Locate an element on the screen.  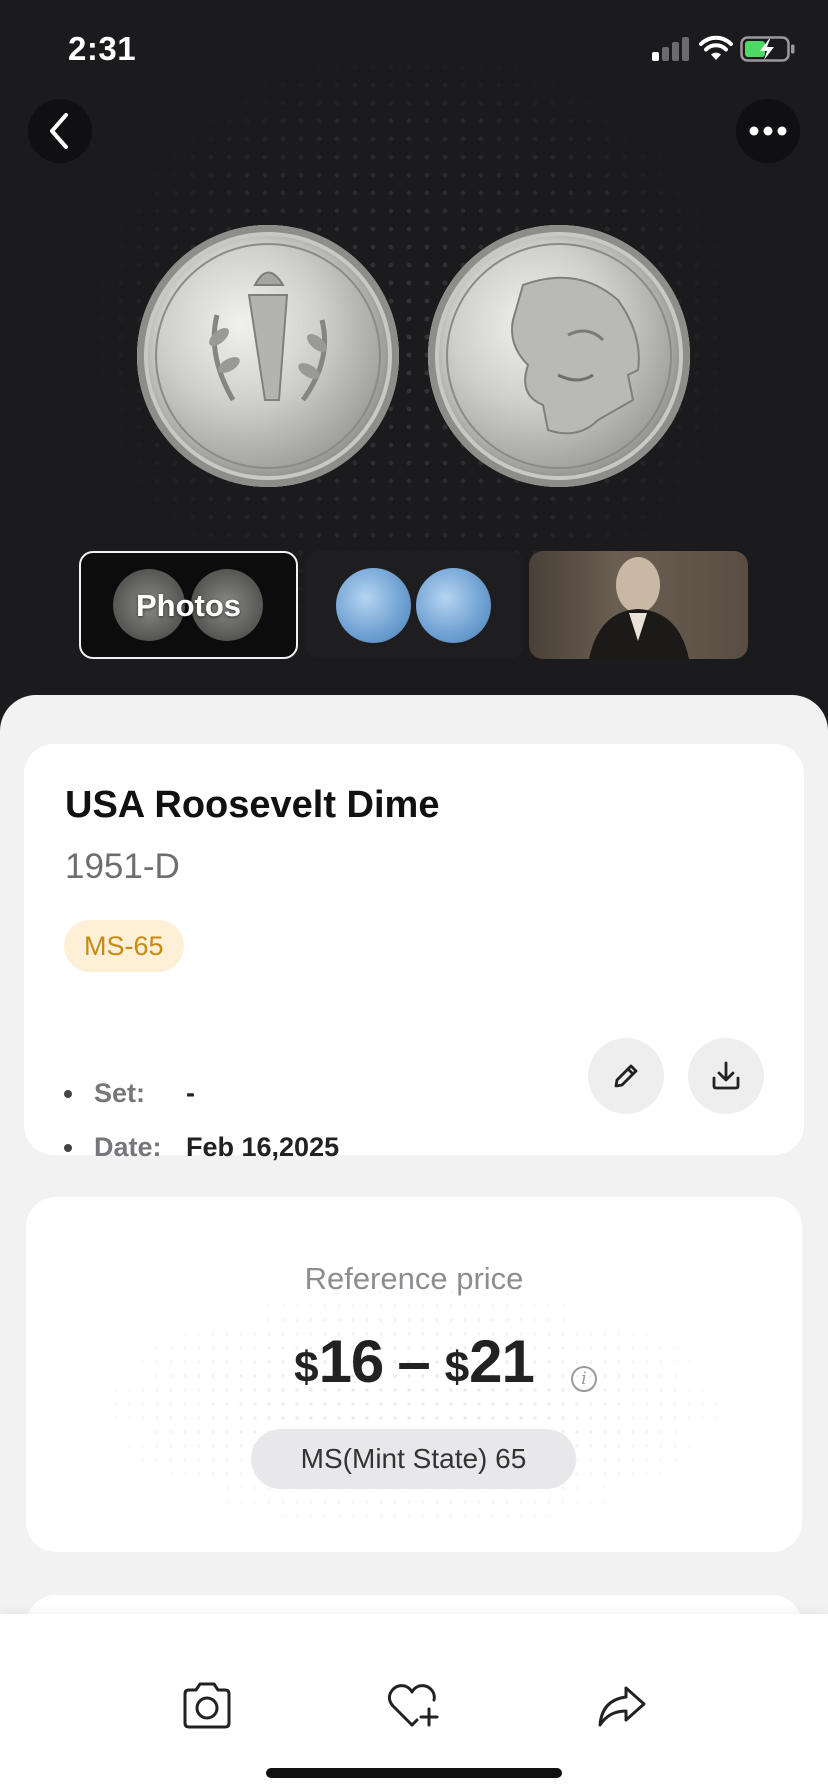
thumbnail-photos: Photos is located at coordinates (188, 605).